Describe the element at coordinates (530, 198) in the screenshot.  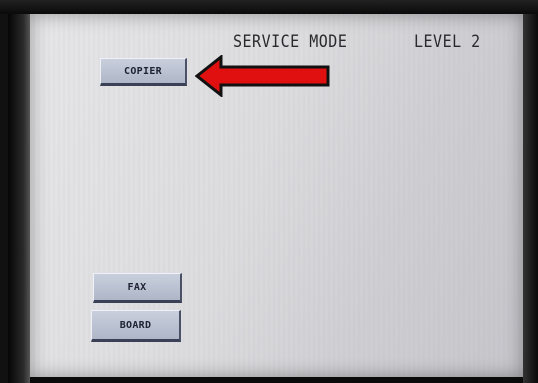
I see `bezel-right` at that location.